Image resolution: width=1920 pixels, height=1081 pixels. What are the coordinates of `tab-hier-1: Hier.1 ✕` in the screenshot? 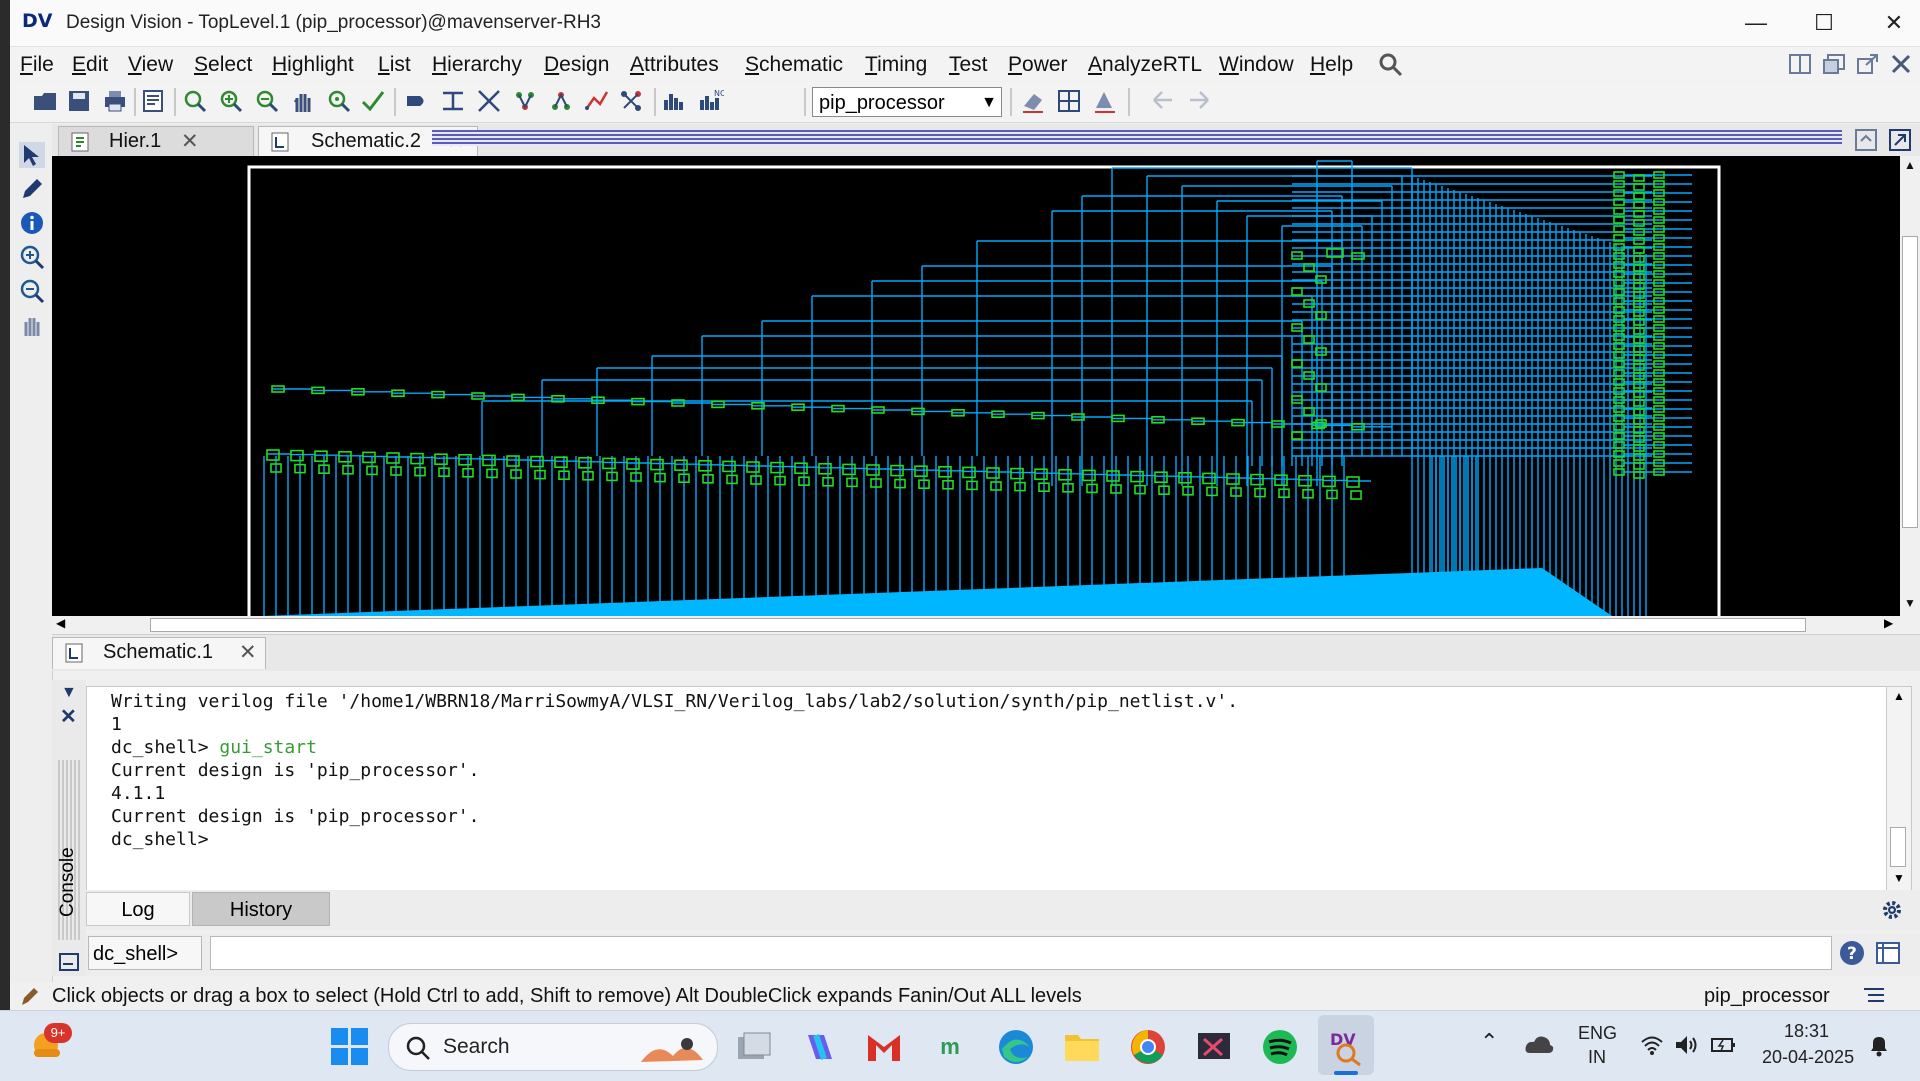 It's located at (156, 141).